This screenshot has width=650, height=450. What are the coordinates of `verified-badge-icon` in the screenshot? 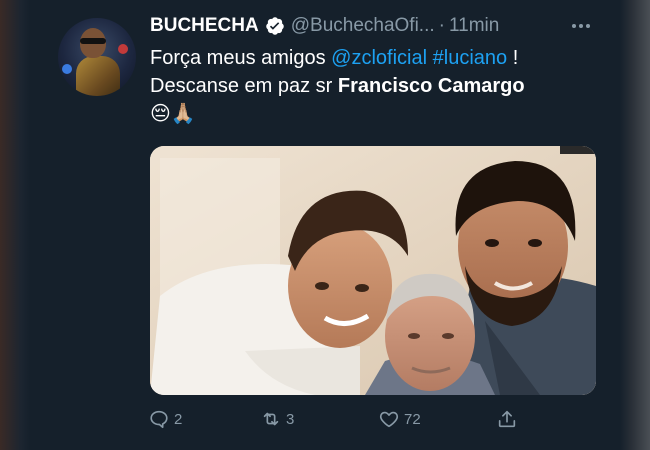 It's located at (275, 26).